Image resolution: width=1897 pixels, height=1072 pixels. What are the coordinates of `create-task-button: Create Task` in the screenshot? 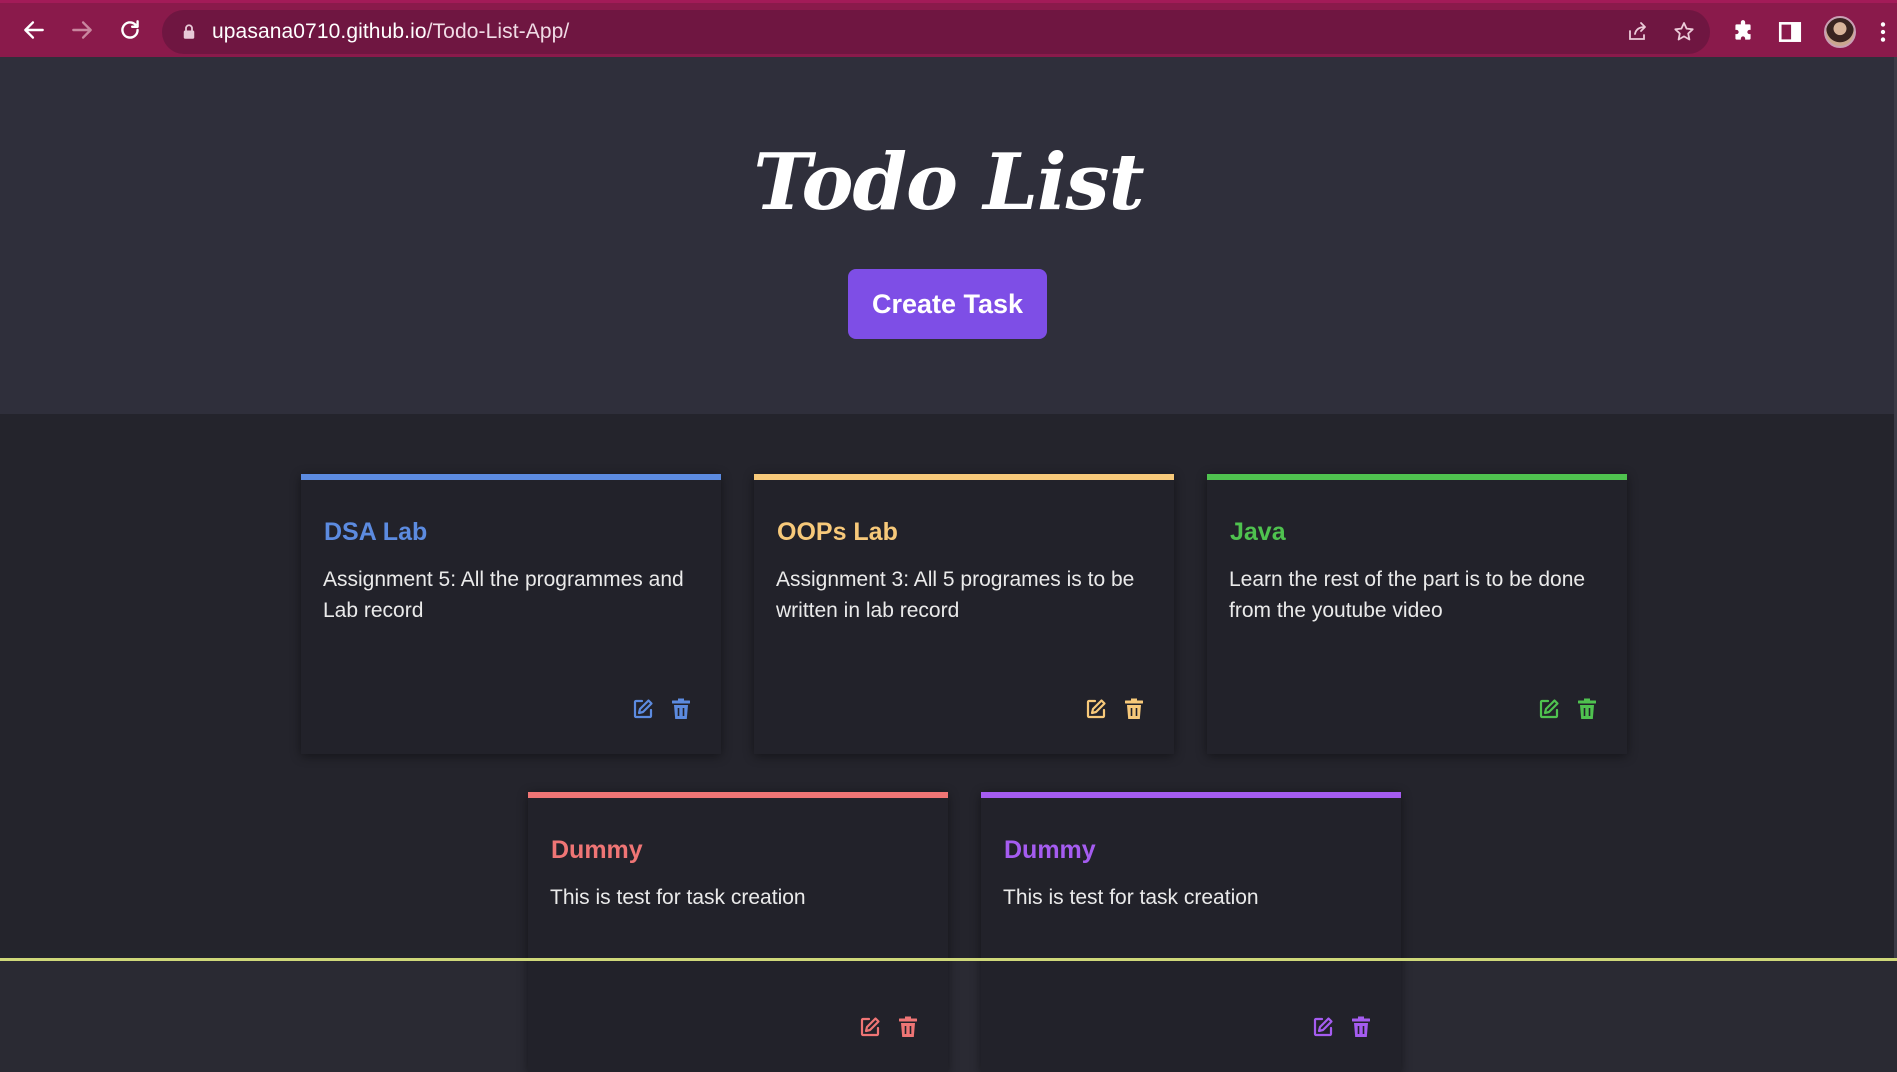 It's located at (947, 304).